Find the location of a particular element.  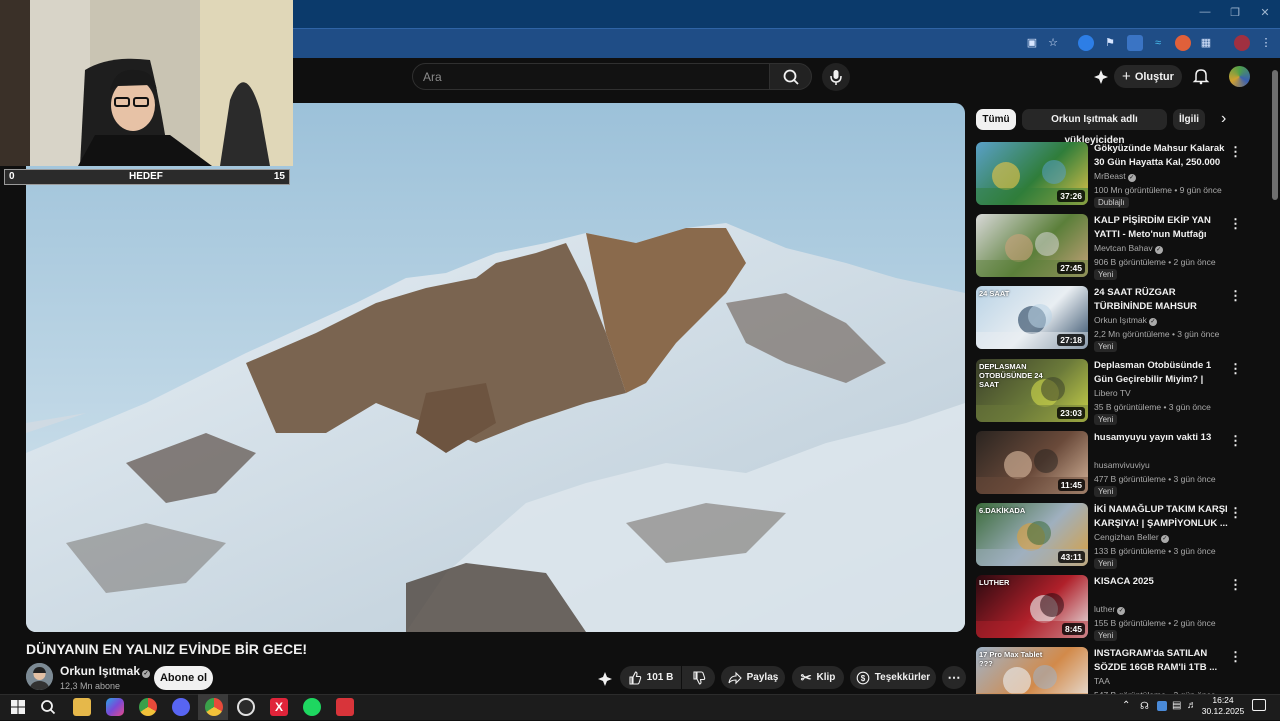

recommendation-channel: TAA is located at coordinates (1102, 681).